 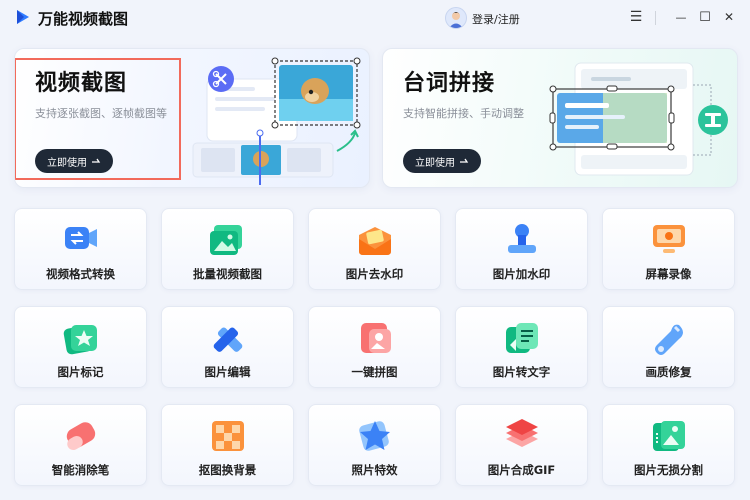 I want to click on maximize-icon: ☐, so click(x=705, y=17).